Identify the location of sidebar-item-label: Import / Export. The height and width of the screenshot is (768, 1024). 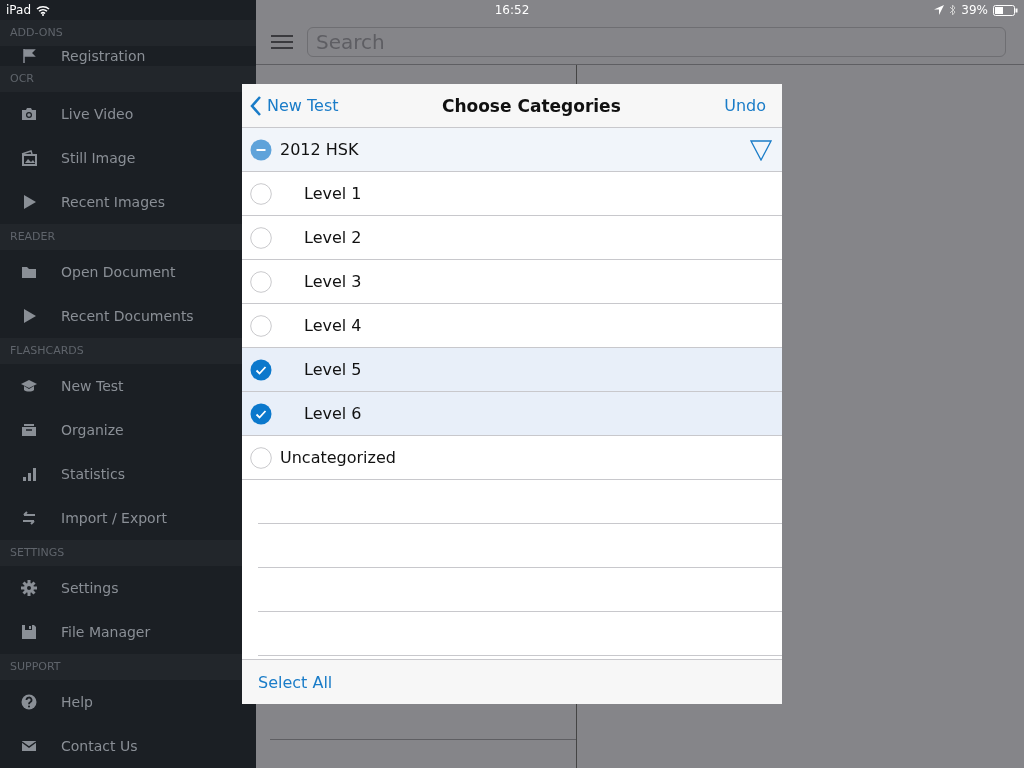
(114, 518).